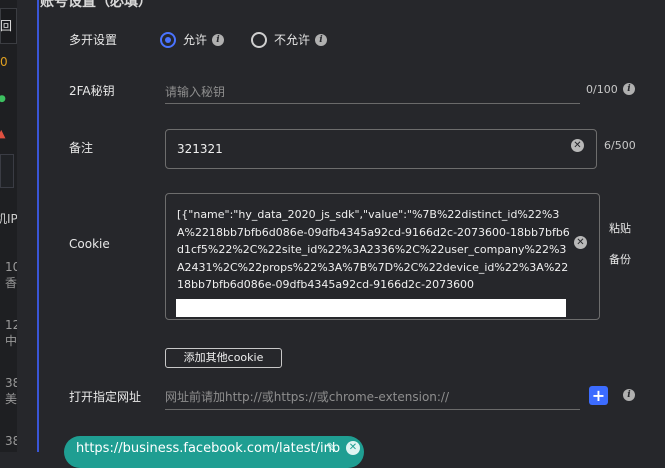 This screenshot has height=468, width=665. I want to click on sidebar-selected-char: 回, so click(6, 26).